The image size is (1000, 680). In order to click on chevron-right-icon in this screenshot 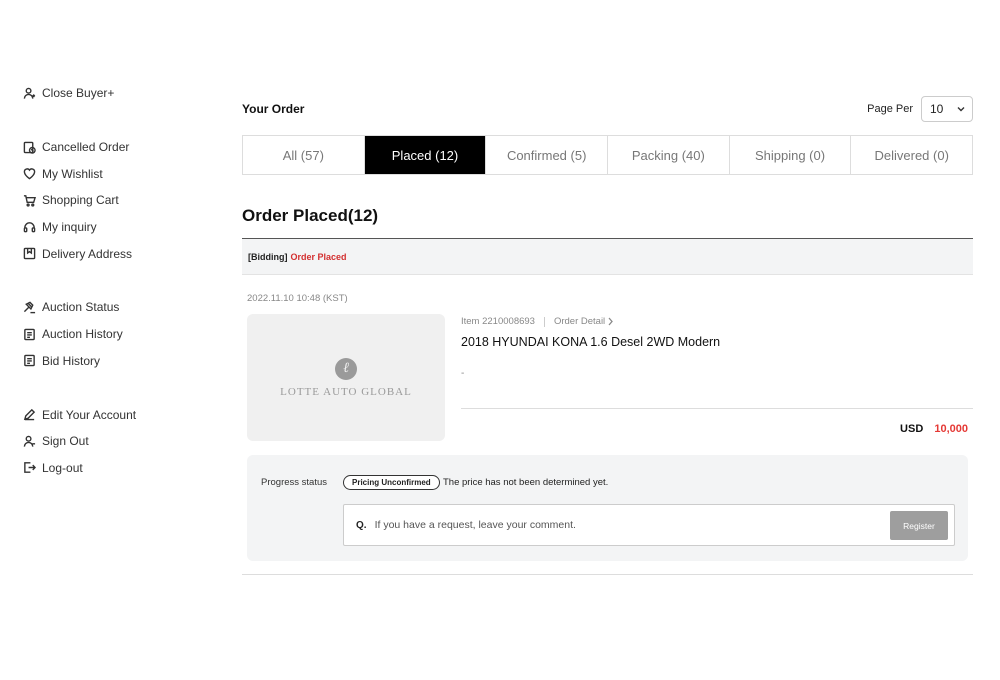, I will do `click(611, 321)`.